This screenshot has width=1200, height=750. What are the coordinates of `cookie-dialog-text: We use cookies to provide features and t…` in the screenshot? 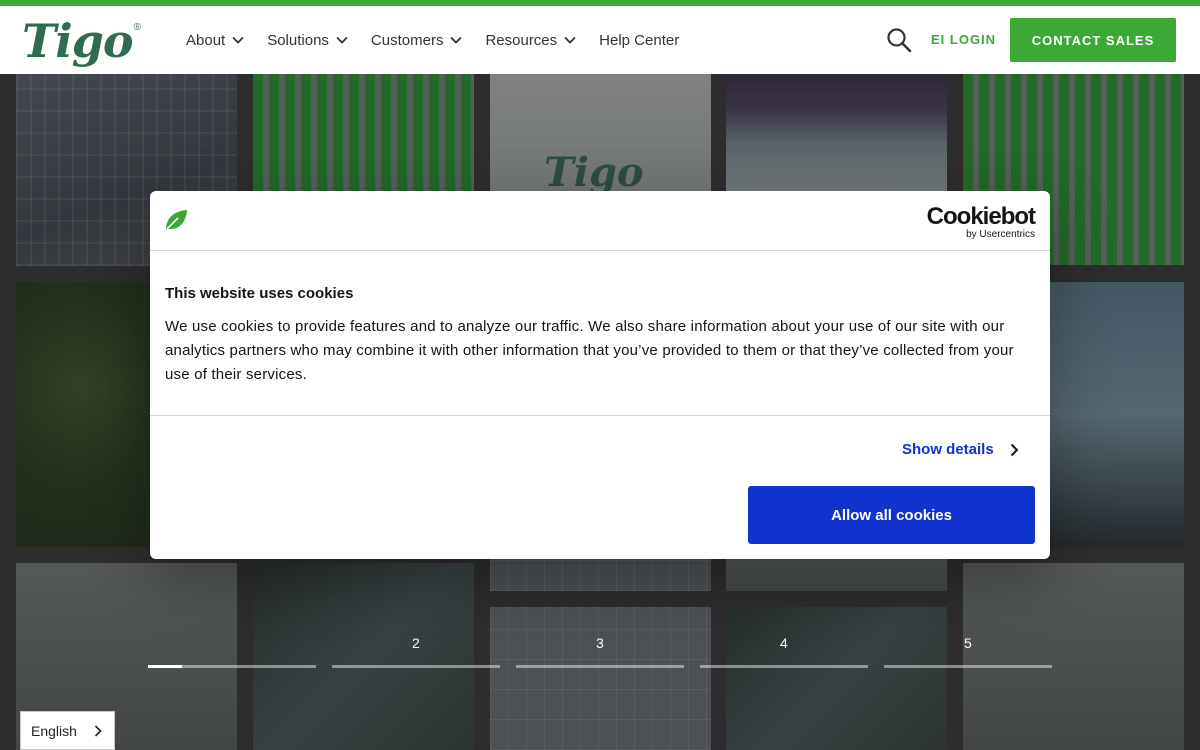 It's located at (589, 350).